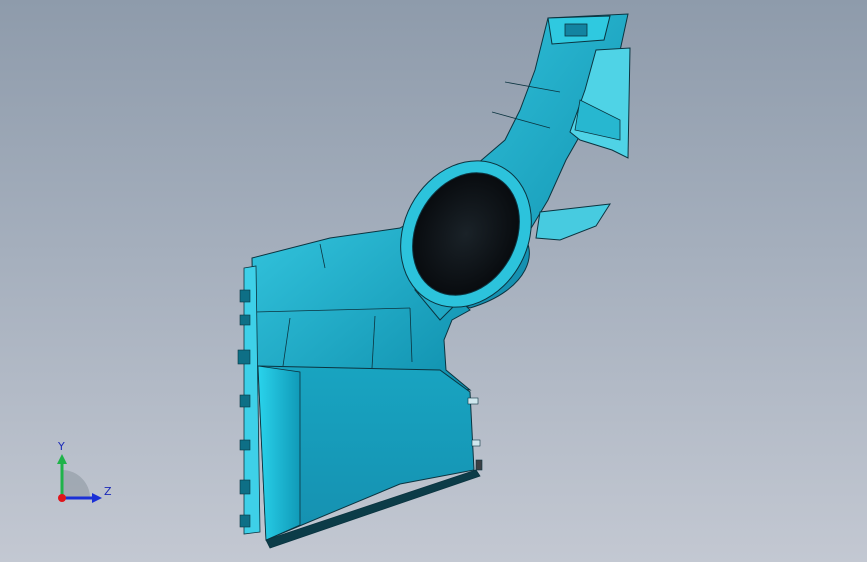  I want to click on z-axis-arrow, so click(97, 498).